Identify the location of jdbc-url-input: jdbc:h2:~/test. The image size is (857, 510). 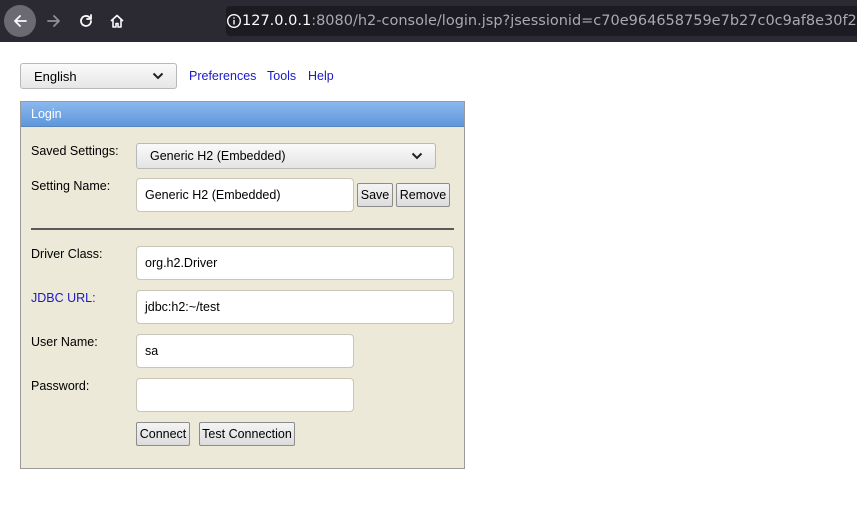
(295, 307).